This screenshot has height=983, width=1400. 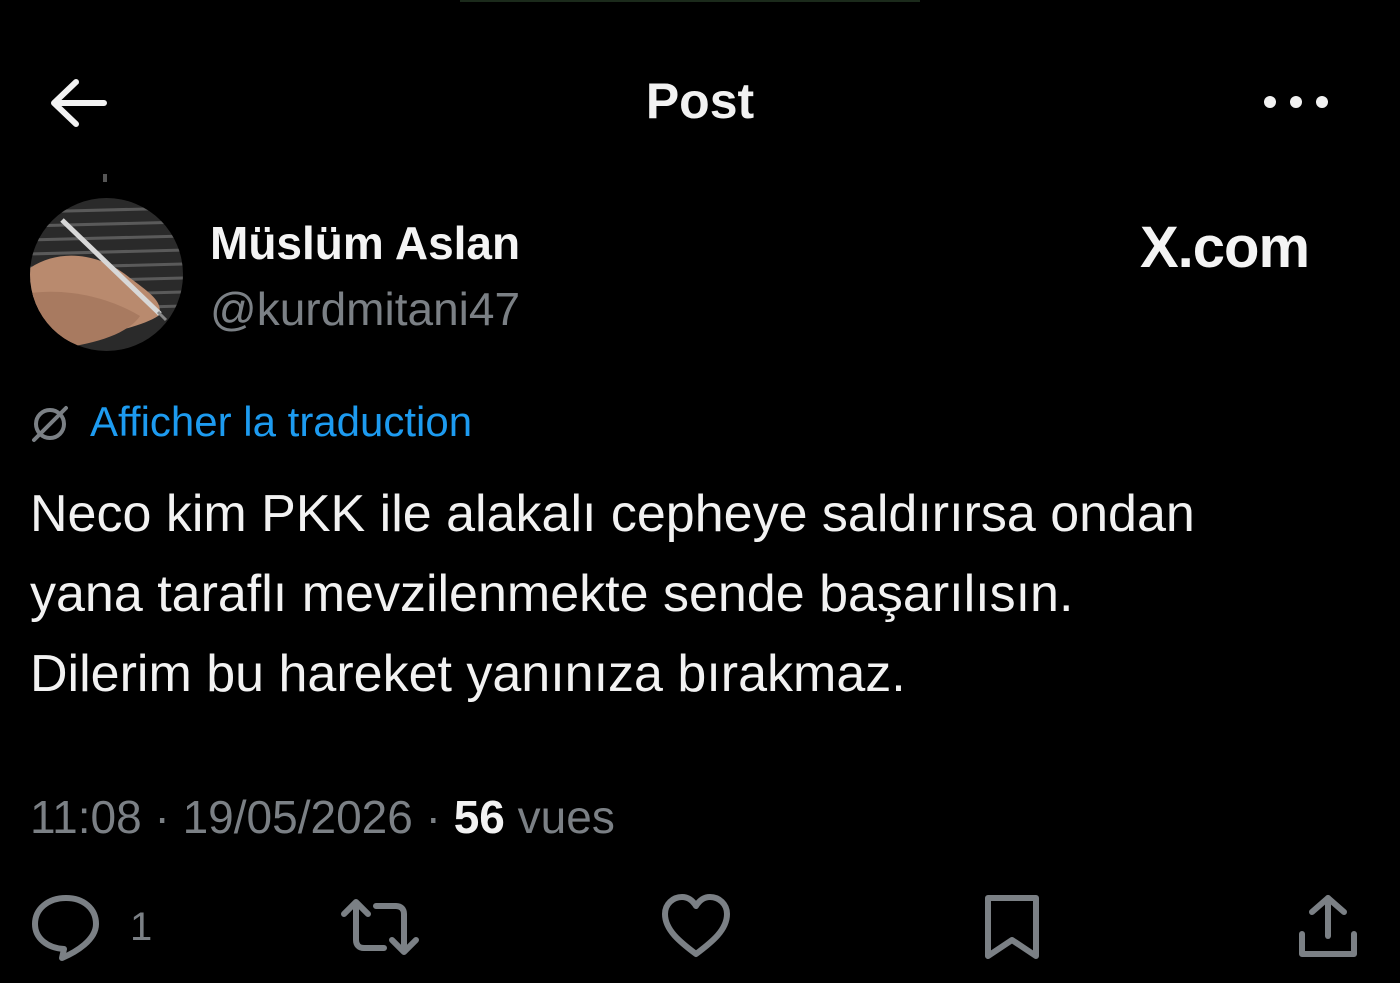 What do you see at coordinates (365, 309) in the screenshot?
I see `author-handle: @kurdmitani47` at bounding box center [365, 309].